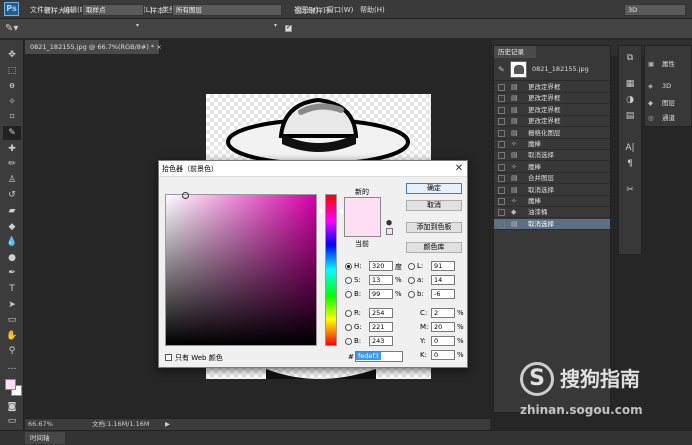 The height and width of the screenshot is (445, 692). Describe the element at coordinates (12, 102) in the screenshot. I see `quick-select-icon: ✧` at that location.